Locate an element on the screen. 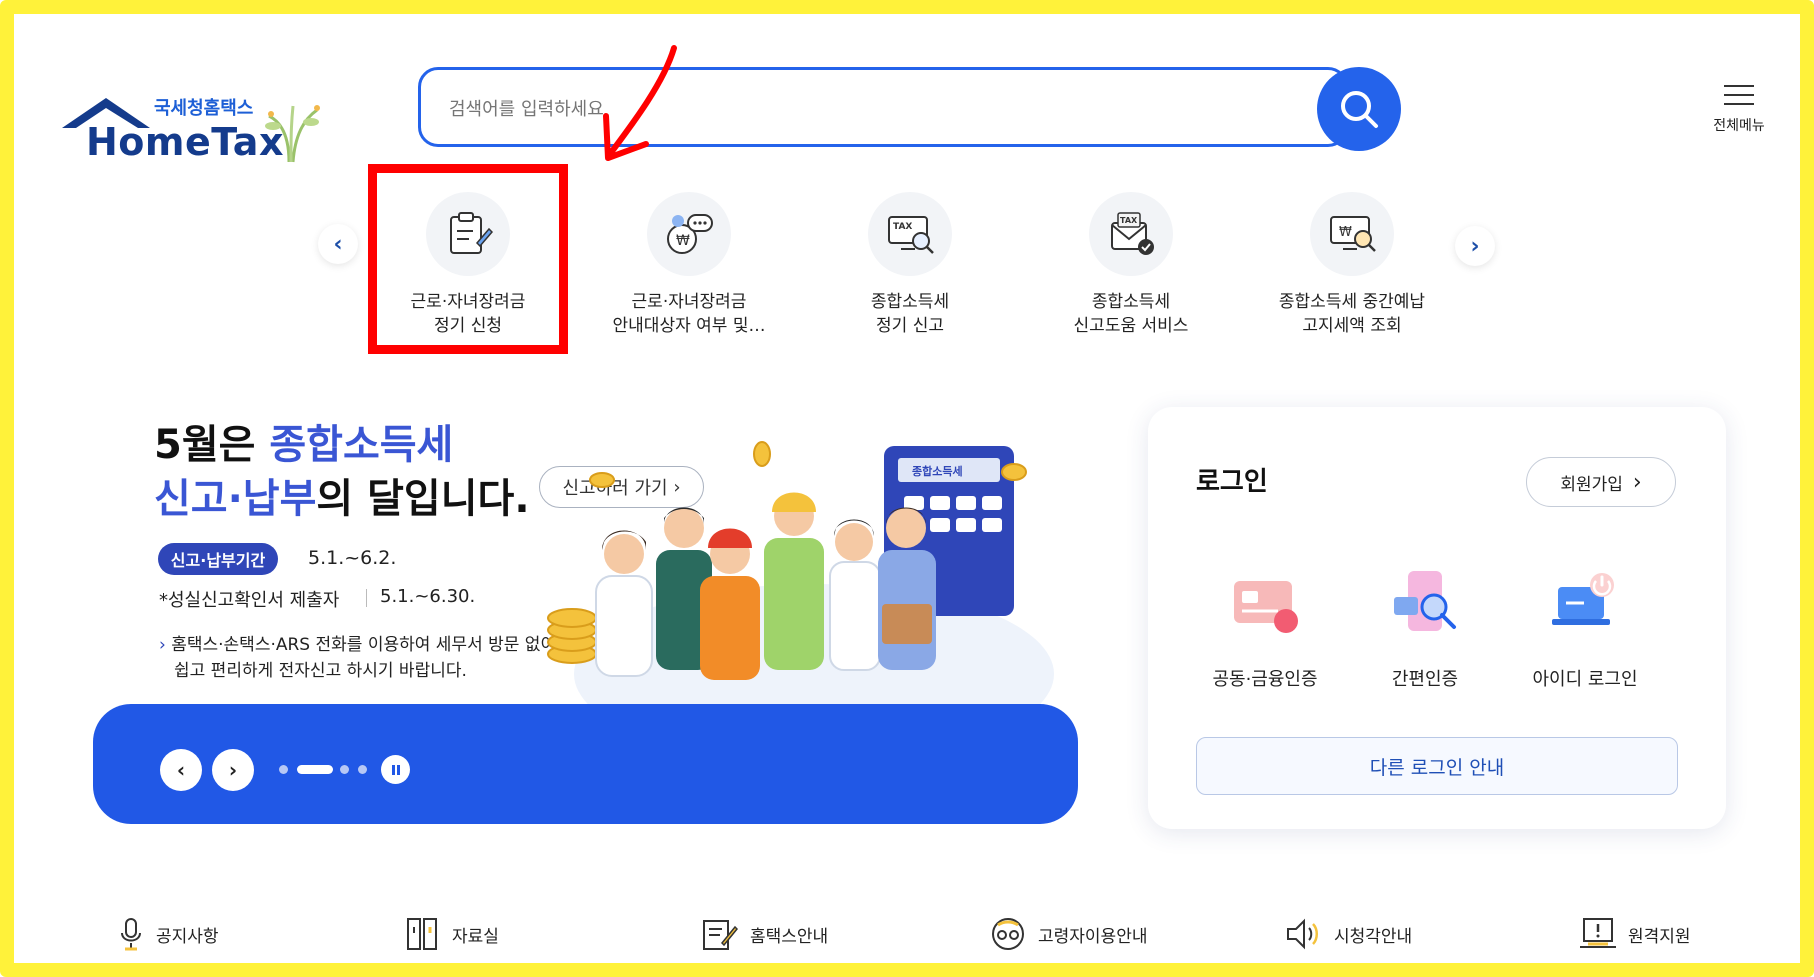  full-menu-button: 전체메뉴 is located at coordinates (1739, 106).